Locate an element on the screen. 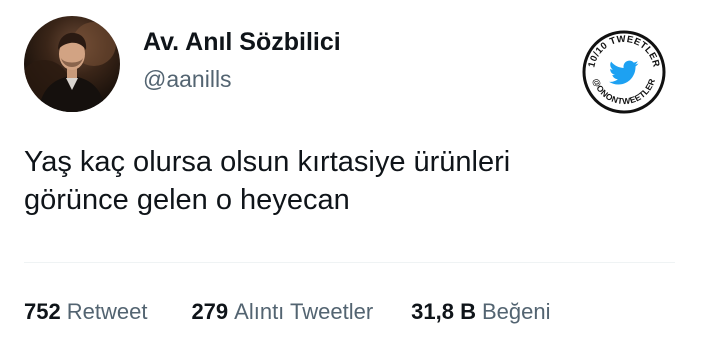 This screenshot has width=701, height=341. retweets-stat: 752 Retweet is located at coordinates (85, 312).